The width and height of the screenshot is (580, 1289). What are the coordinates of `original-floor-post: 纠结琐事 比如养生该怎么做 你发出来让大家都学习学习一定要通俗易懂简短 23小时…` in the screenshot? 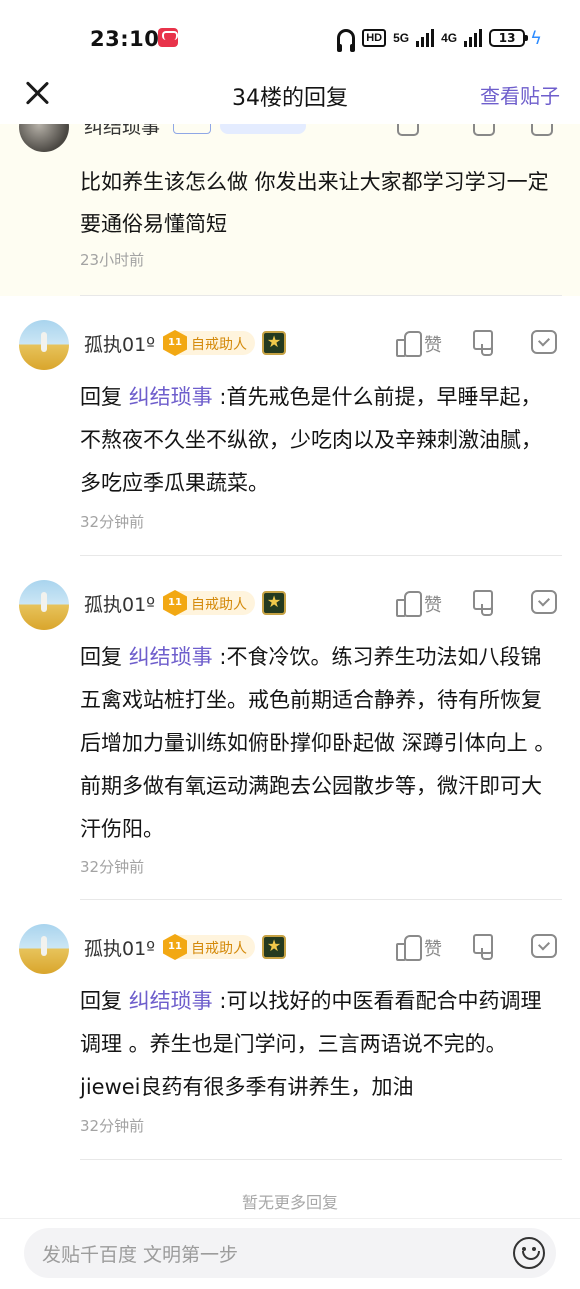 It's located at (290, 210).